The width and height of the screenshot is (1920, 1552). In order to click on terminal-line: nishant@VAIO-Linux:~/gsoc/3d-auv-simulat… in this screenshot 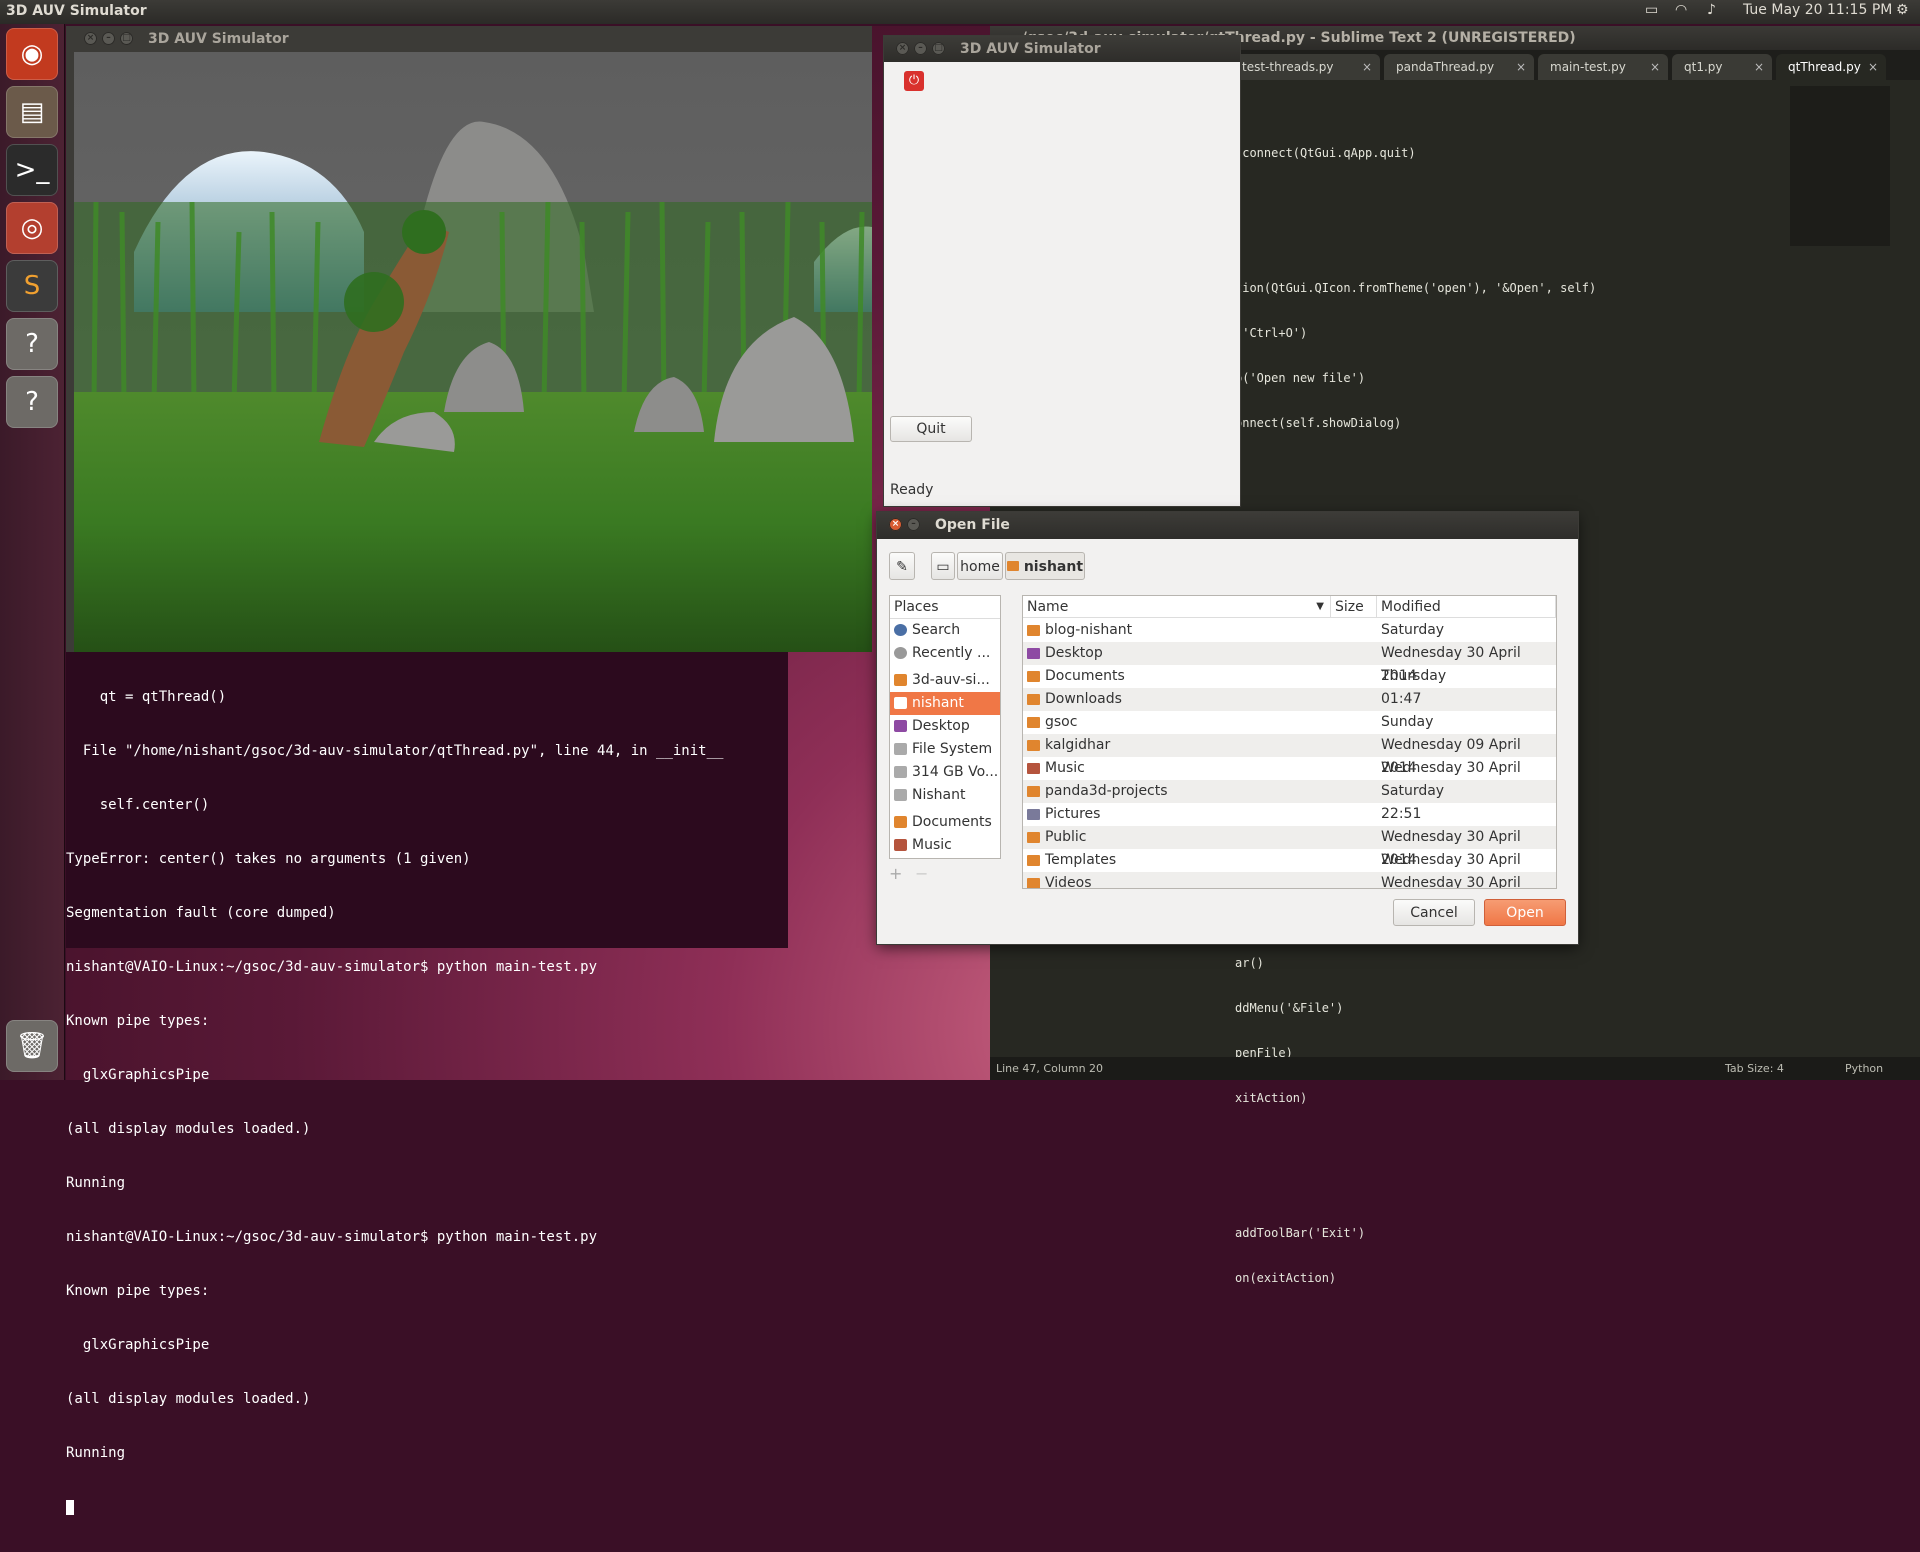, I will do `click(332, 1237)`.